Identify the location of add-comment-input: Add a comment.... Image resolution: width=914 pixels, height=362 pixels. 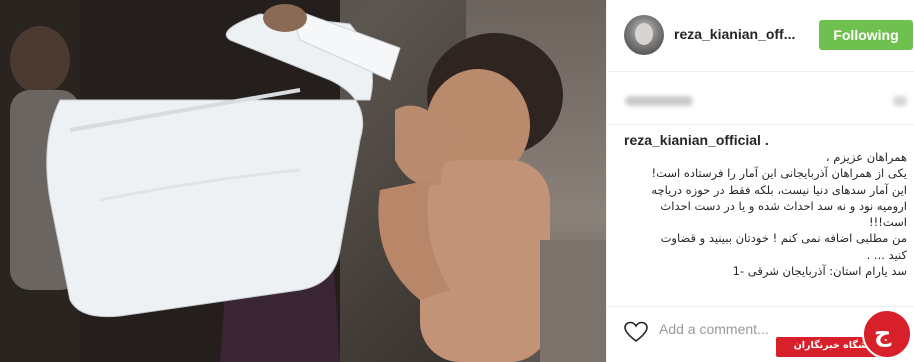
(714, 329).